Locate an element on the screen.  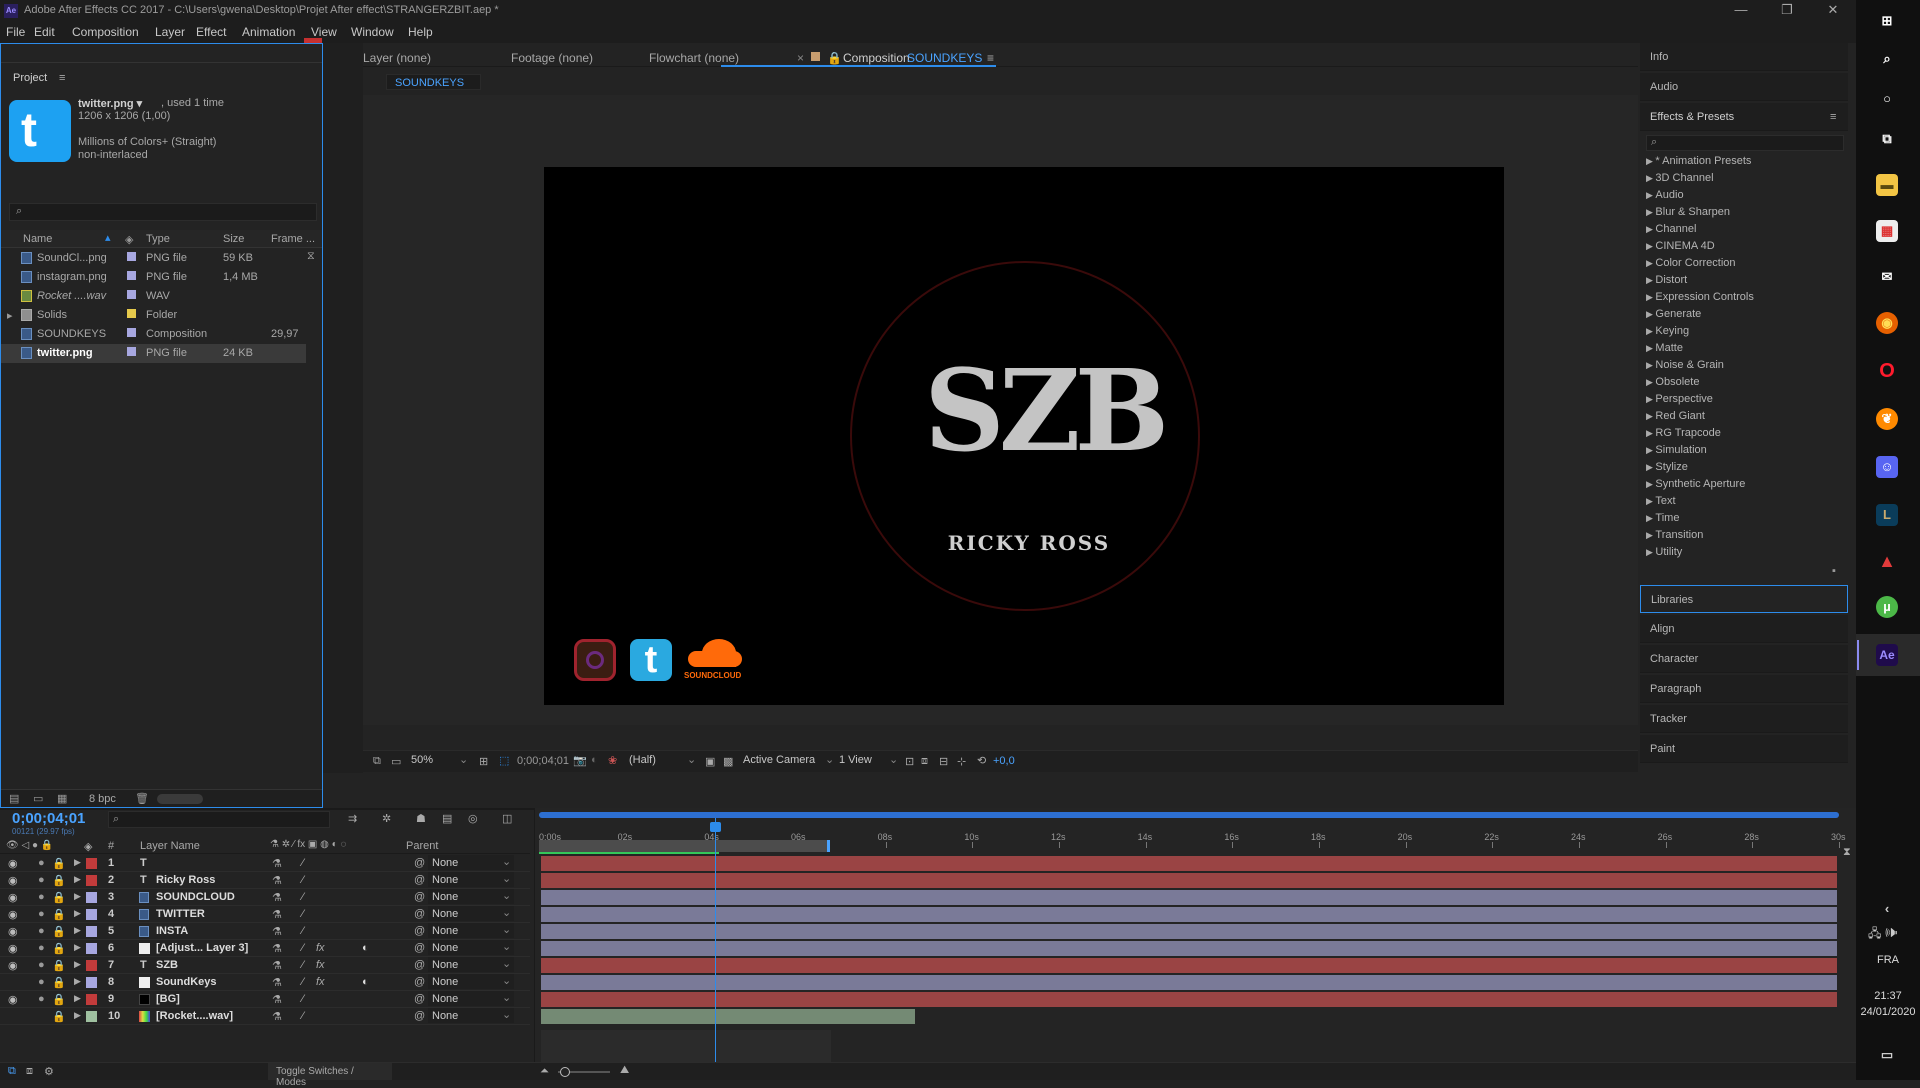
flowchart-icon: ⊹ is located at coordinates (961, 761).